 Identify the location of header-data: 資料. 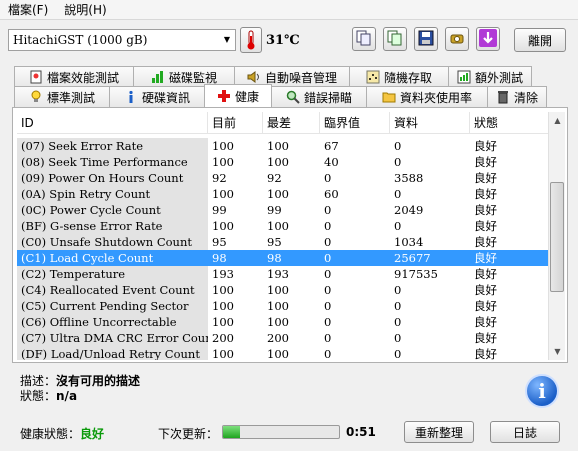
(430, 123).